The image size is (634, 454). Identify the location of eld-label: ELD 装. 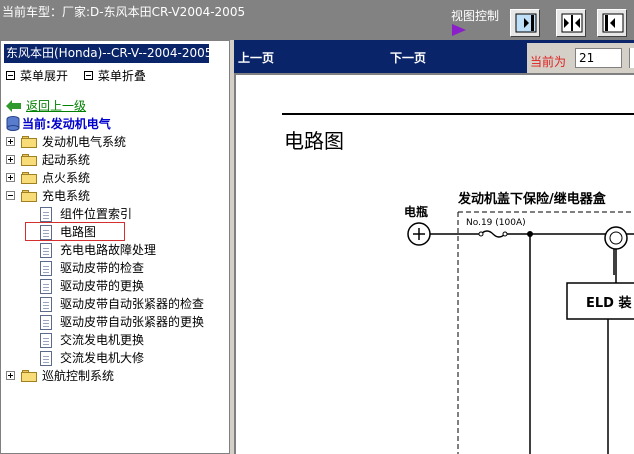
(608, 303).